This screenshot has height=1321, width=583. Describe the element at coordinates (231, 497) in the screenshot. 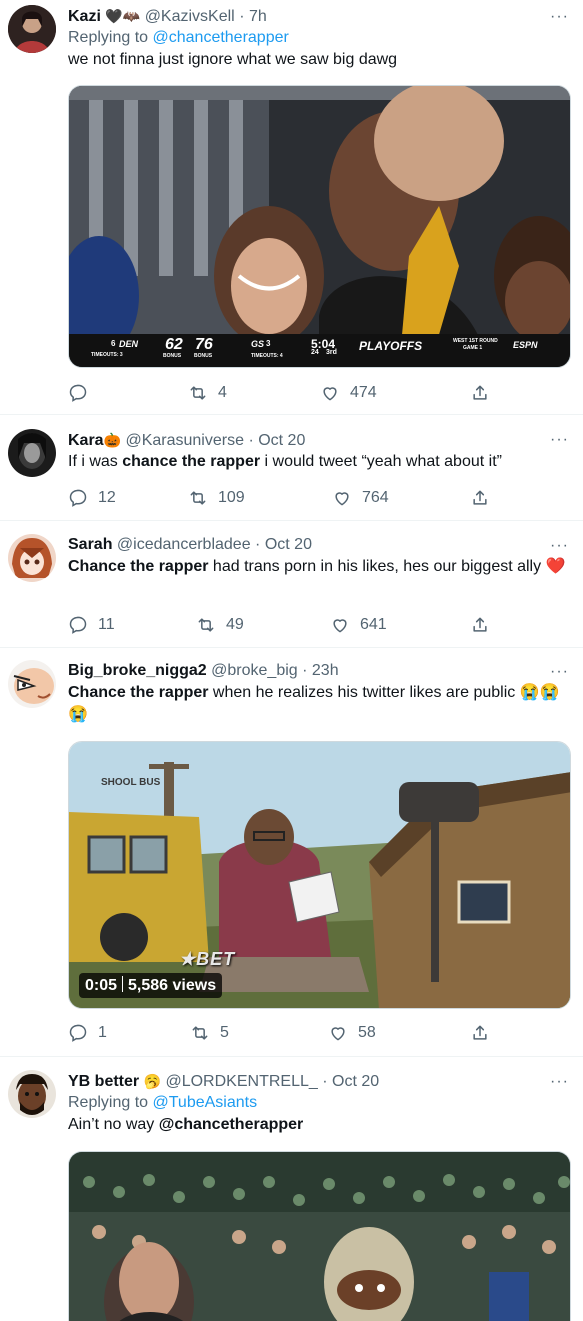

I see `retweet-count: 109` at that location.